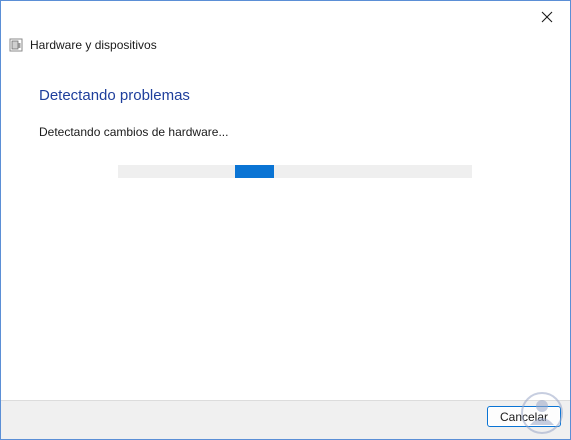 This screenshot has width=571, height=440. Describe the element at coordinates (285, 419) in the screenshot. I see `dialog-footer: Cancelar` at that location.